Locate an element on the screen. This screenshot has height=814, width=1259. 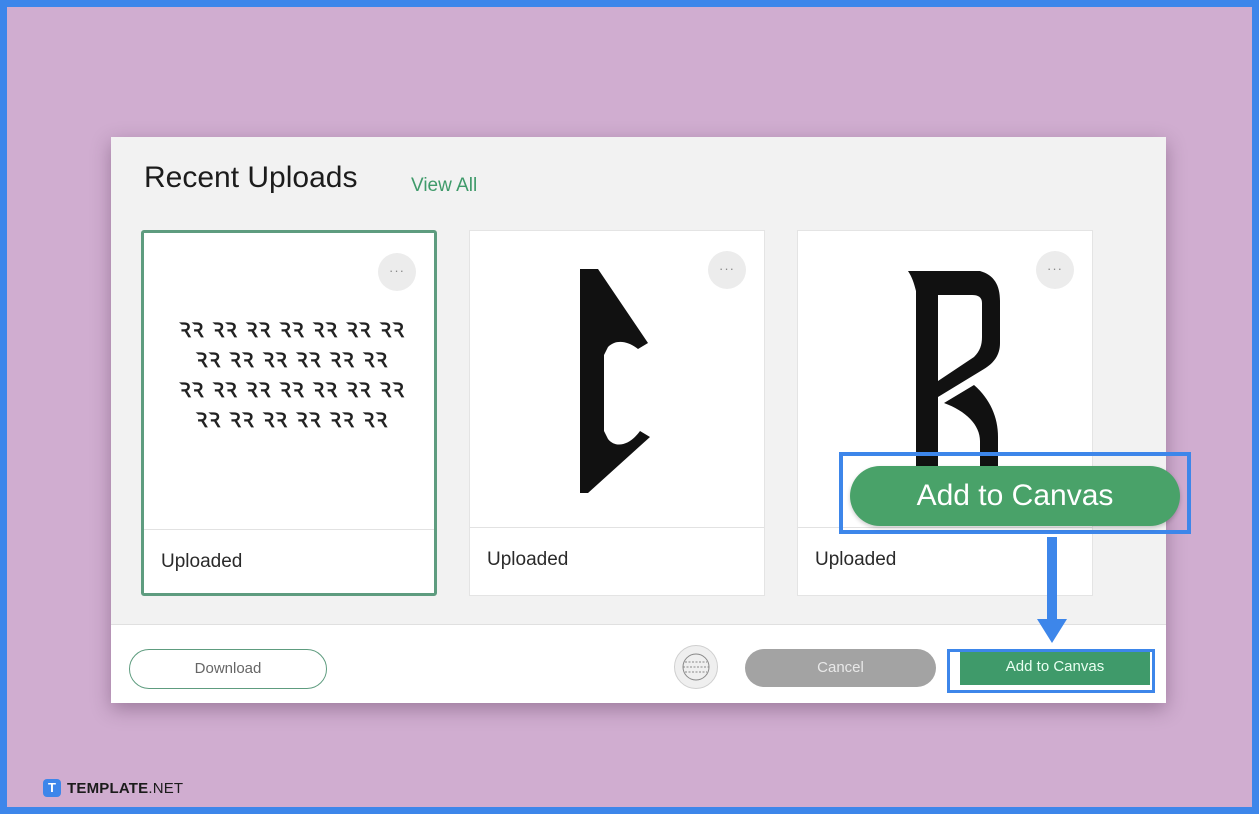
brand-domain: .NET is located at coordinates (166, 788).